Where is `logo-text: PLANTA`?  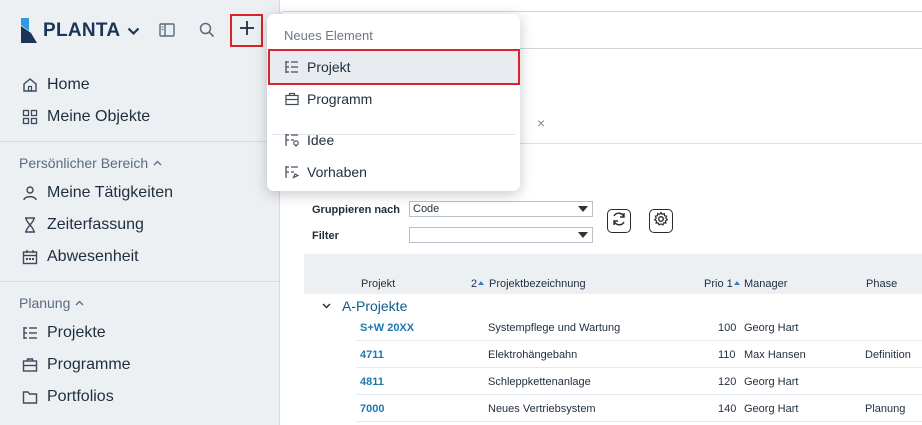 logo-text: PLANTA is located at coordinates (82, 30).